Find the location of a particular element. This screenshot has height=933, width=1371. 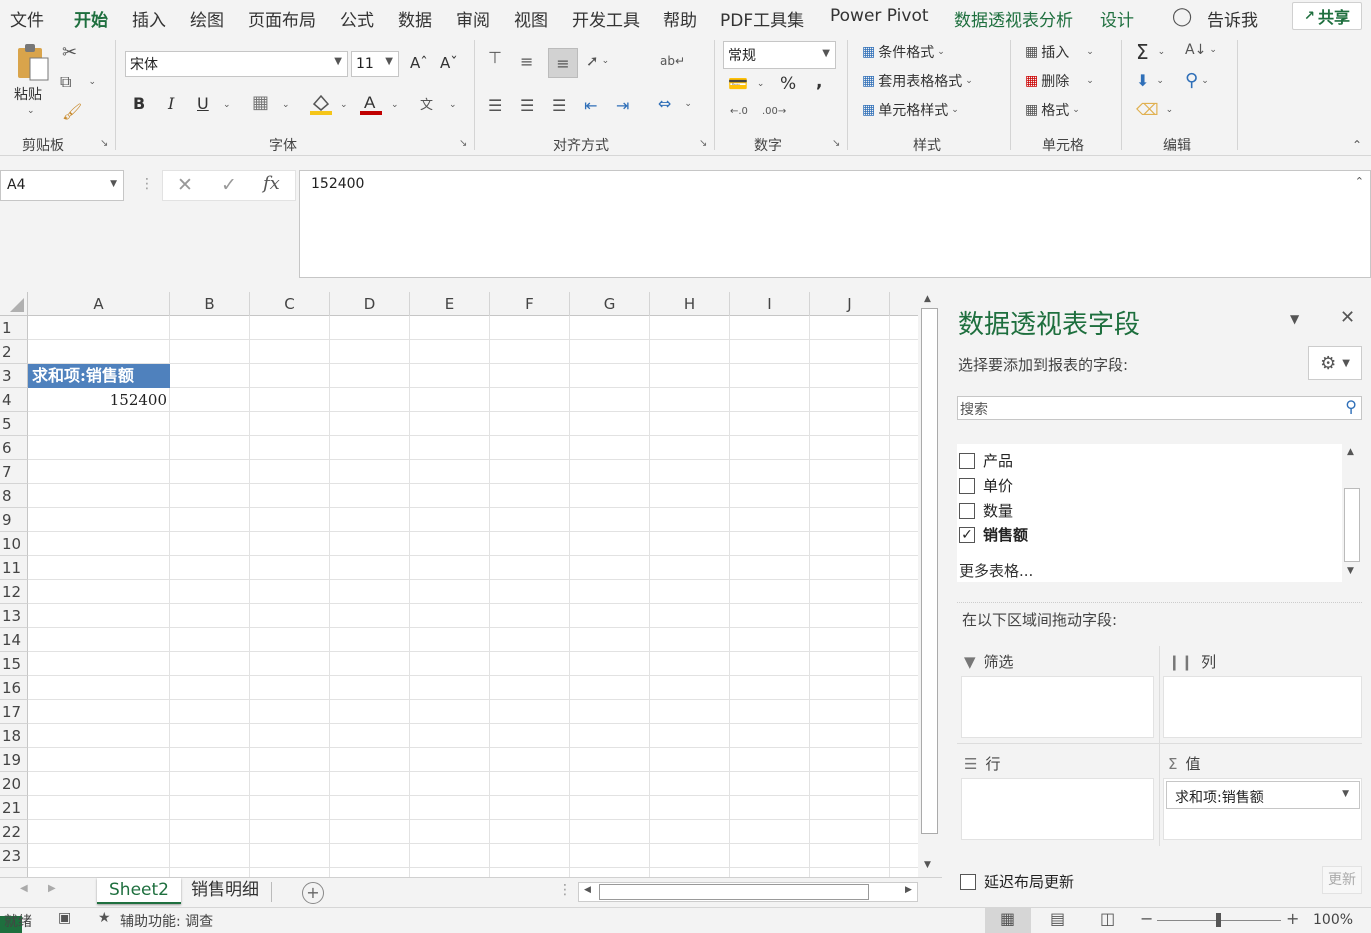

vertical-scrollbar: ▲ ▼ is located at coordinates (930, 584).